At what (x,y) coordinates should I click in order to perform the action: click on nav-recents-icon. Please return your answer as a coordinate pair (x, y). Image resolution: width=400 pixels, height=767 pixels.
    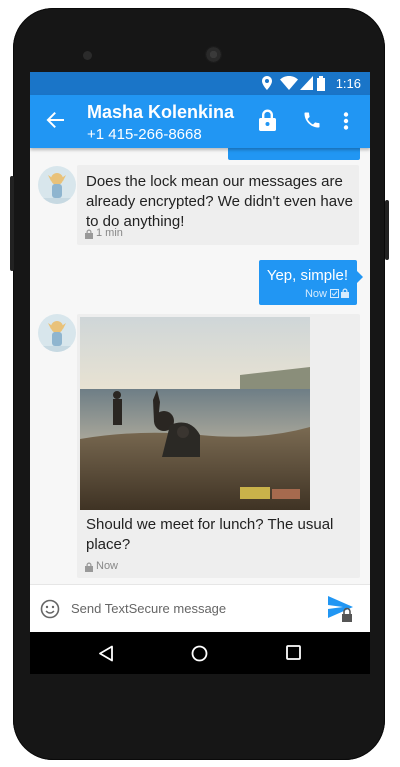
    Looking at the image, I should click on (293, 652).